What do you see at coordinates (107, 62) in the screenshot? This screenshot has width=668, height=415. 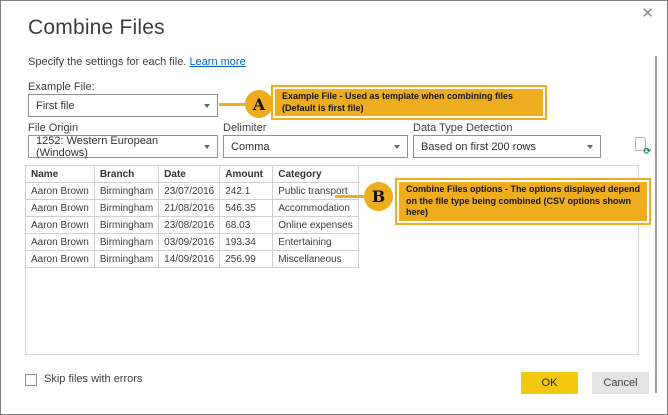 I see `subtitle-text: Specify the settings for each file.` at bounding box center [107, 62].